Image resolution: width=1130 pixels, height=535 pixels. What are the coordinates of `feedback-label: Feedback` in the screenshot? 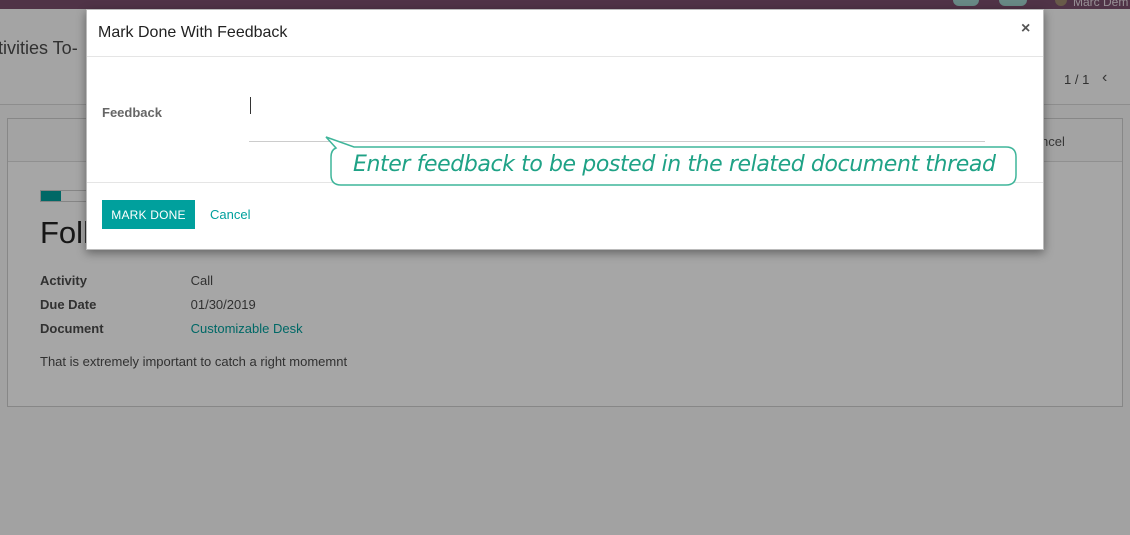 It's located at (132, 112).